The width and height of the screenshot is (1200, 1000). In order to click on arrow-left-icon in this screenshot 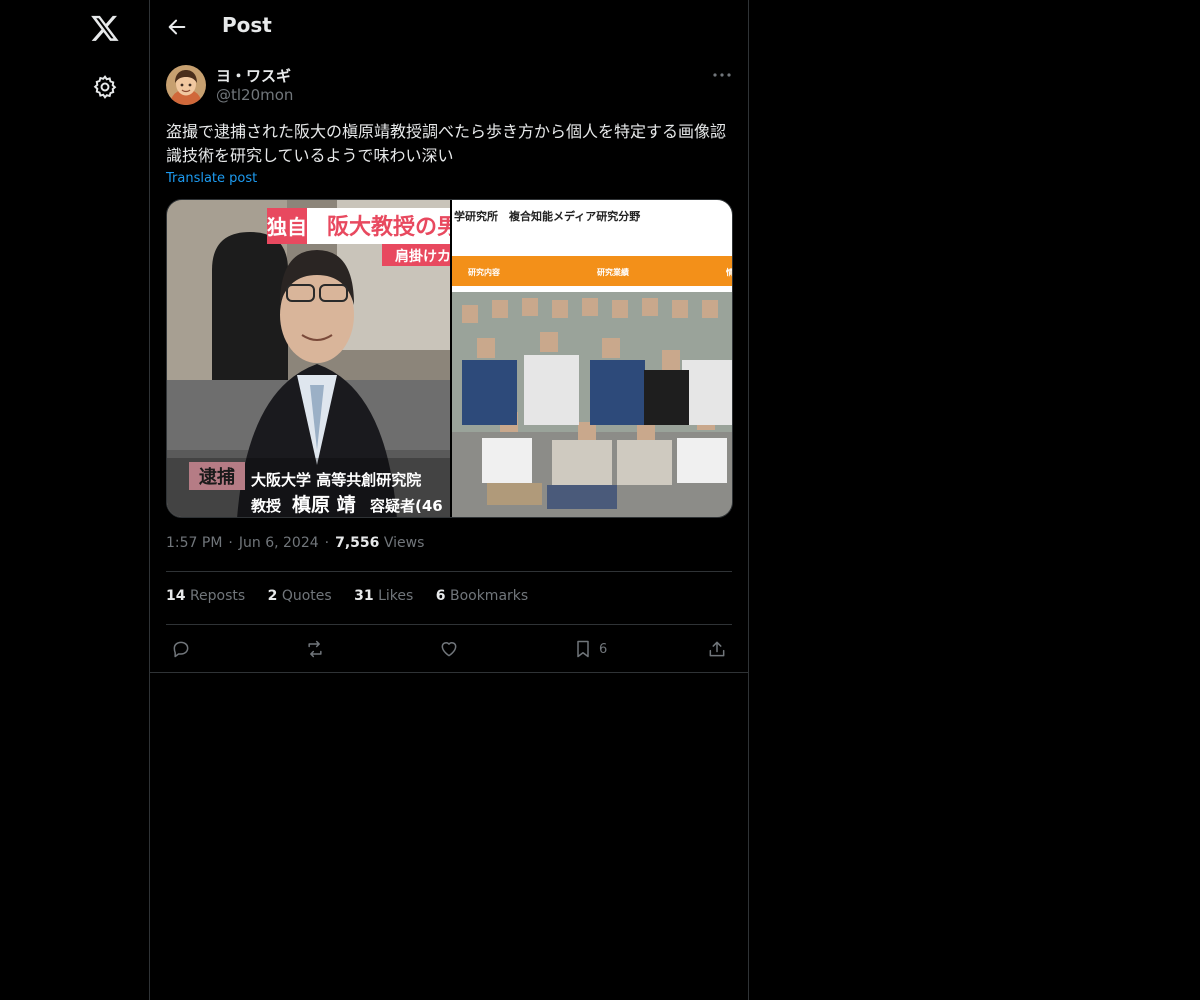, I will do `click(177, 27)`.